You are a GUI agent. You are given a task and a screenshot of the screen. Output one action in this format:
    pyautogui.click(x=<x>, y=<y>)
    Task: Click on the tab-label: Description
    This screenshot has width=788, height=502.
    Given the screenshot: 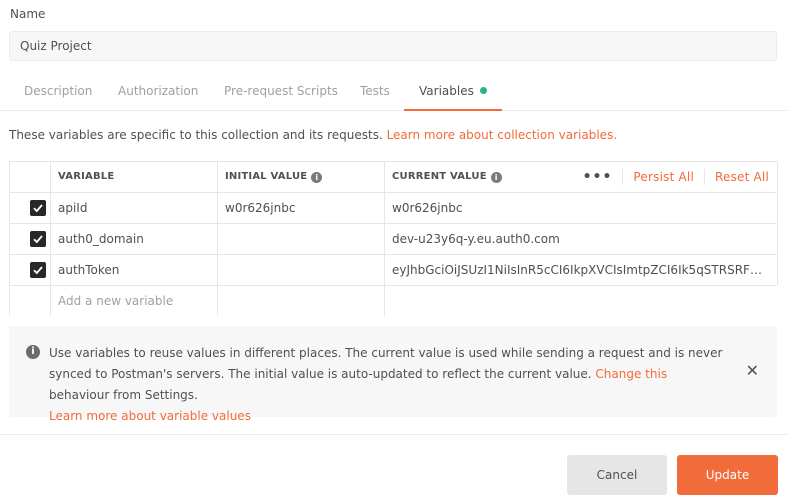 What is the action you would take?
    pyautogui.click(x=58, y=91)
    